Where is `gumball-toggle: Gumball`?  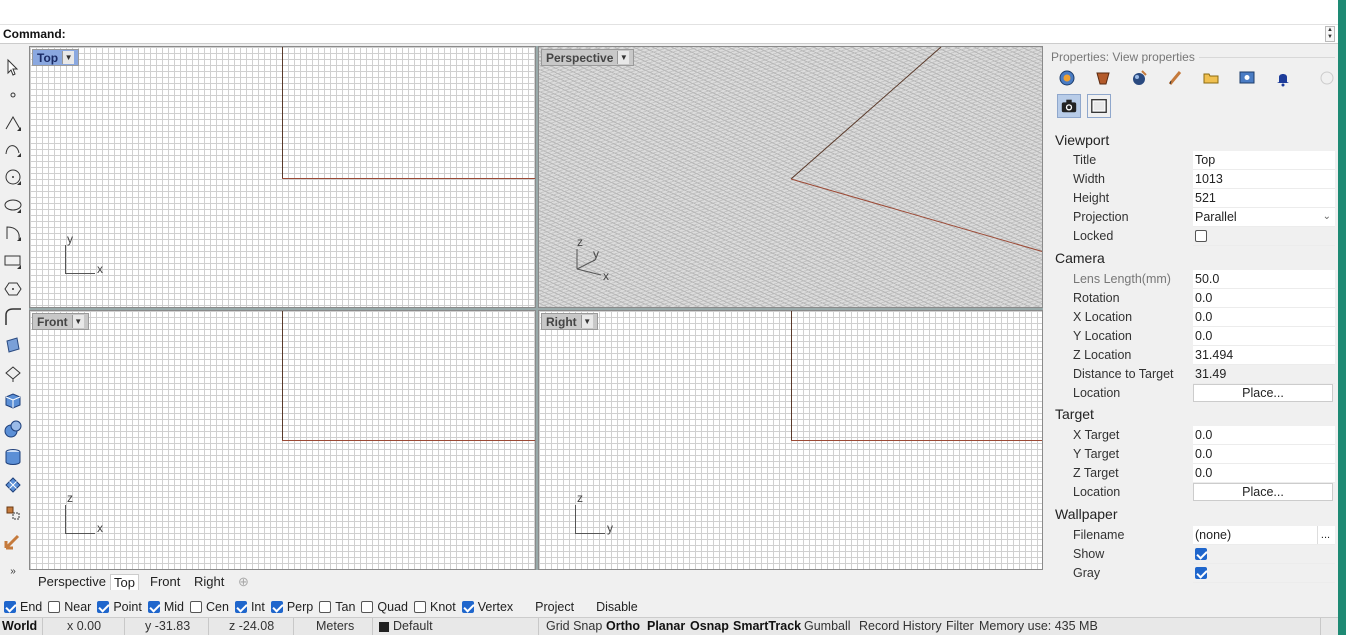
gumball-toggle: Gumball is located at coordinates (827, 626).